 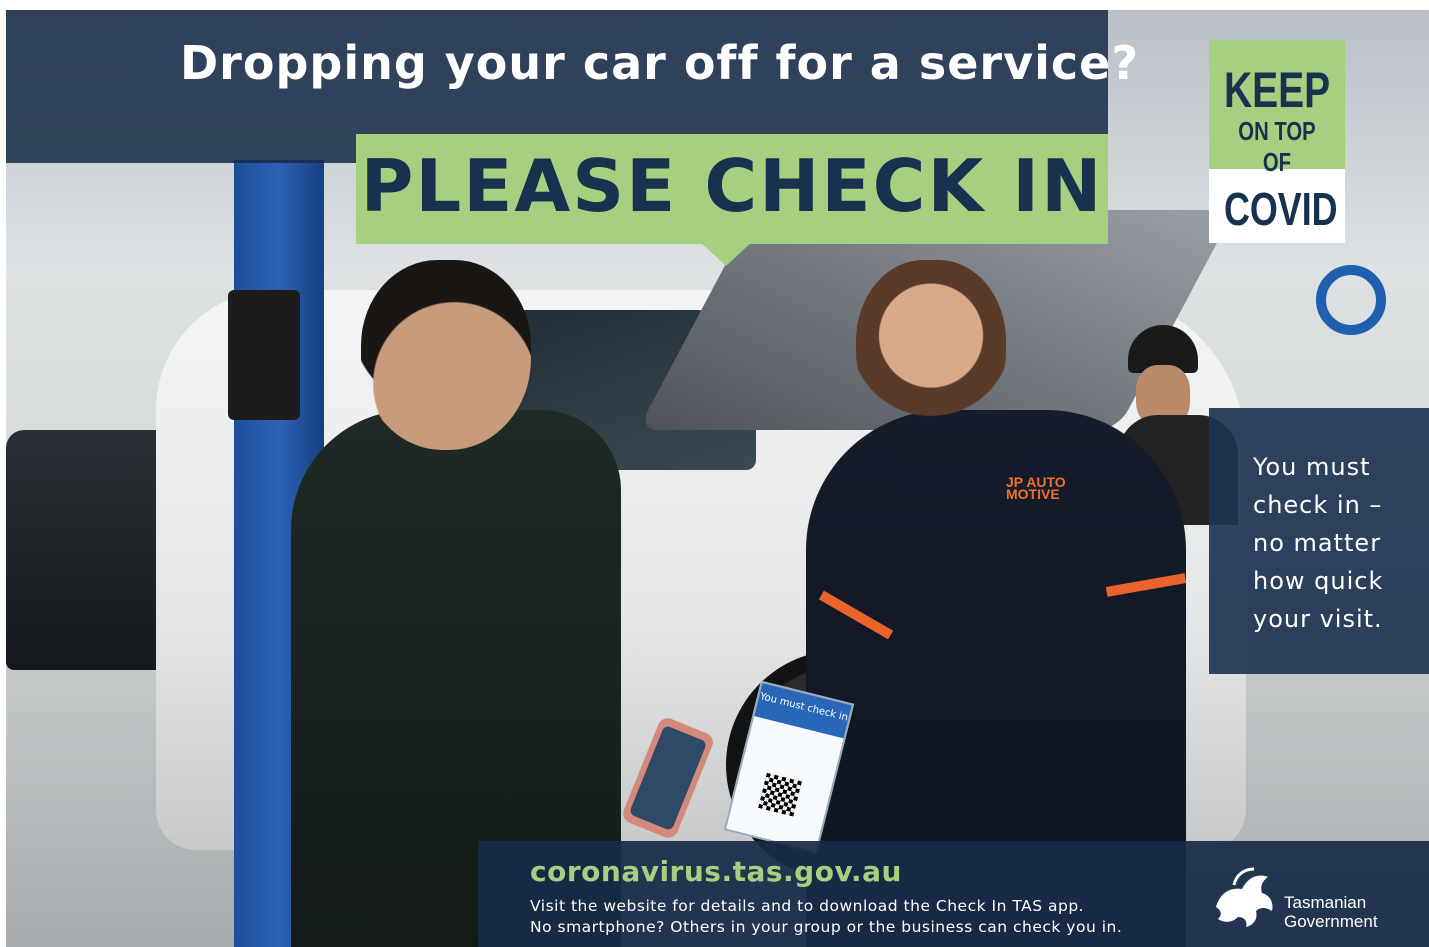 I want to click on side-message-line: check in –, so click(x=1318, y=505).